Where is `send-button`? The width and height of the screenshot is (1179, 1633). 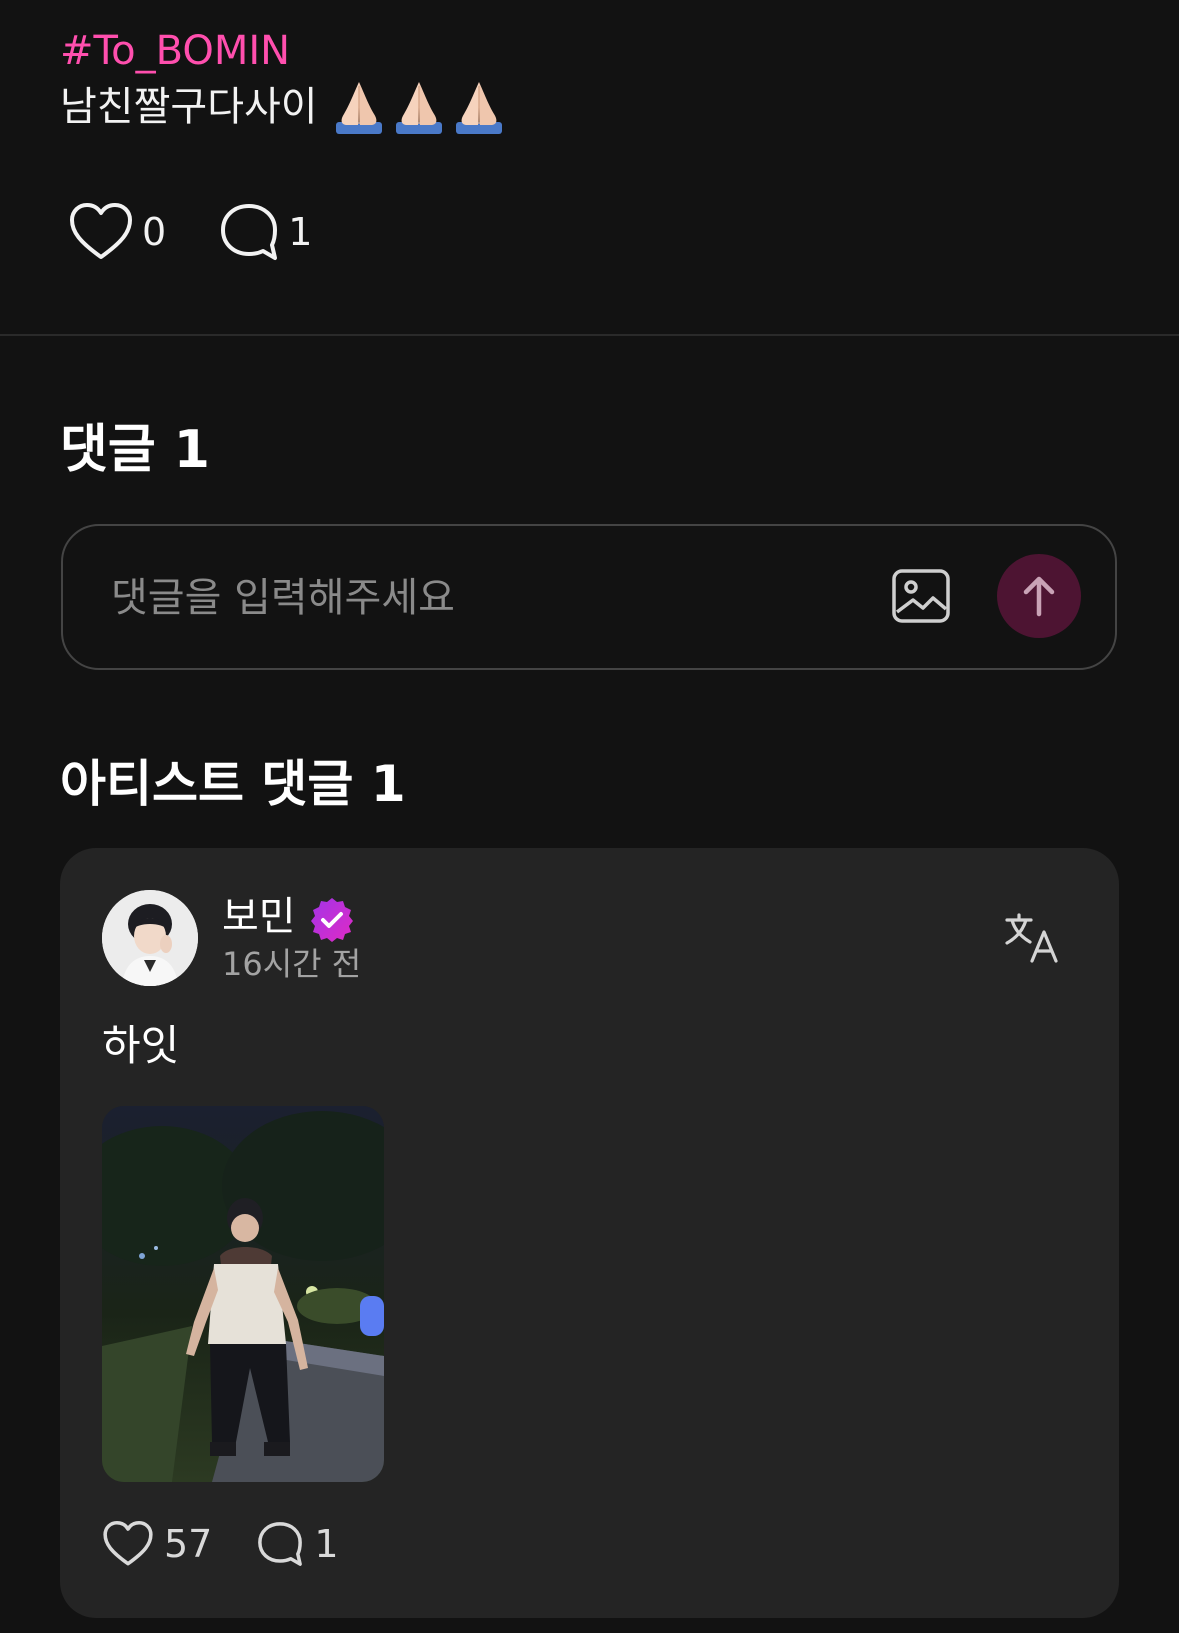 send-button is located at coordinates (1039, 596).